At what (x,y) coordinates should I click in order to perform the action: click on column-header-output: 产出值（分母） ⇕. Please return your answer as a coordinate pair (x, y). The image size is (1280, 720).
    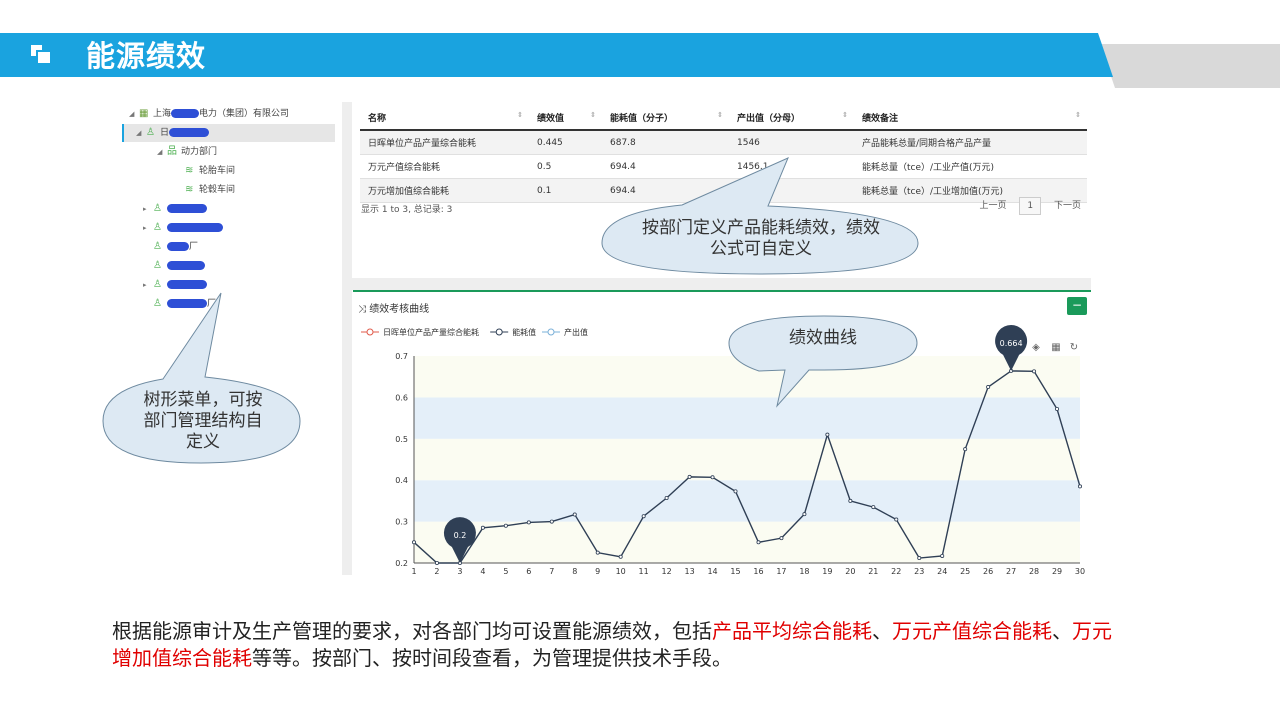
    Looking at the image, I should click on (791, 118).